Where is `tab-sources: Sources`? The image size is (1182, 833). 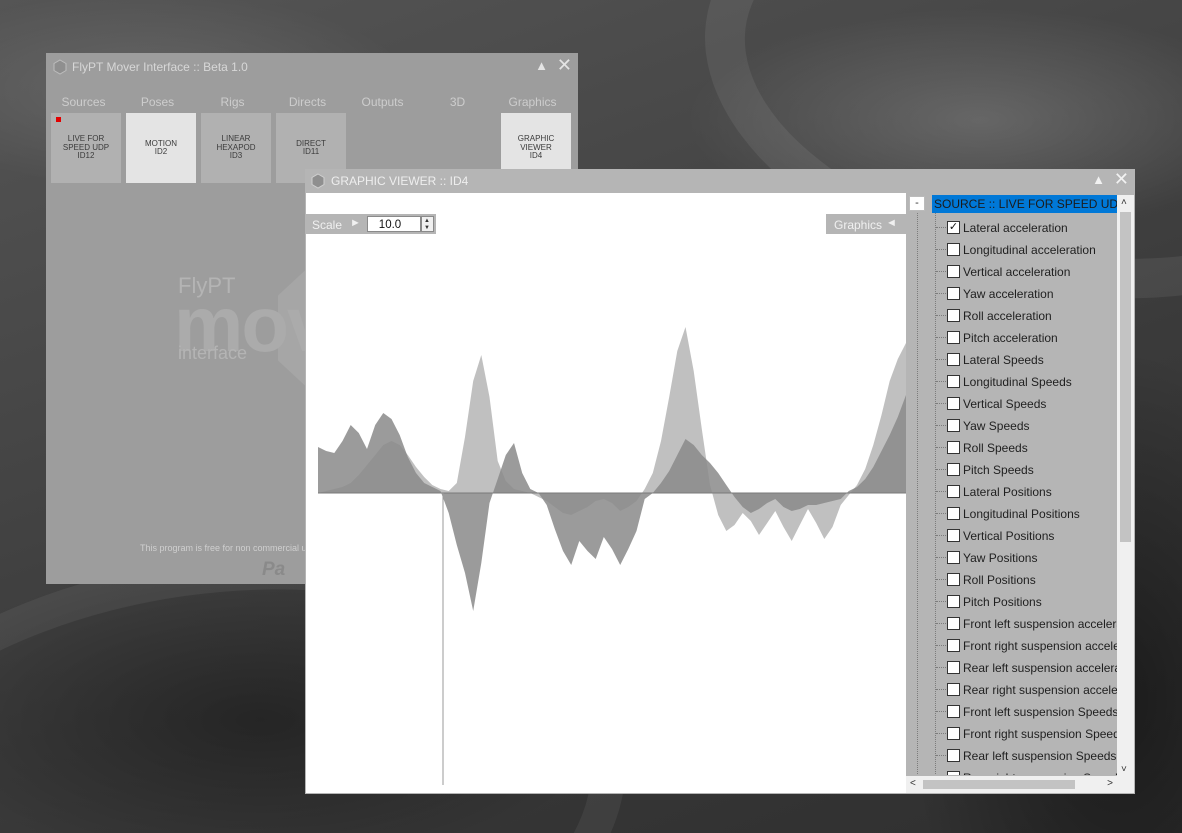 tab-sources: Sources is located at coordinates (83, 102).